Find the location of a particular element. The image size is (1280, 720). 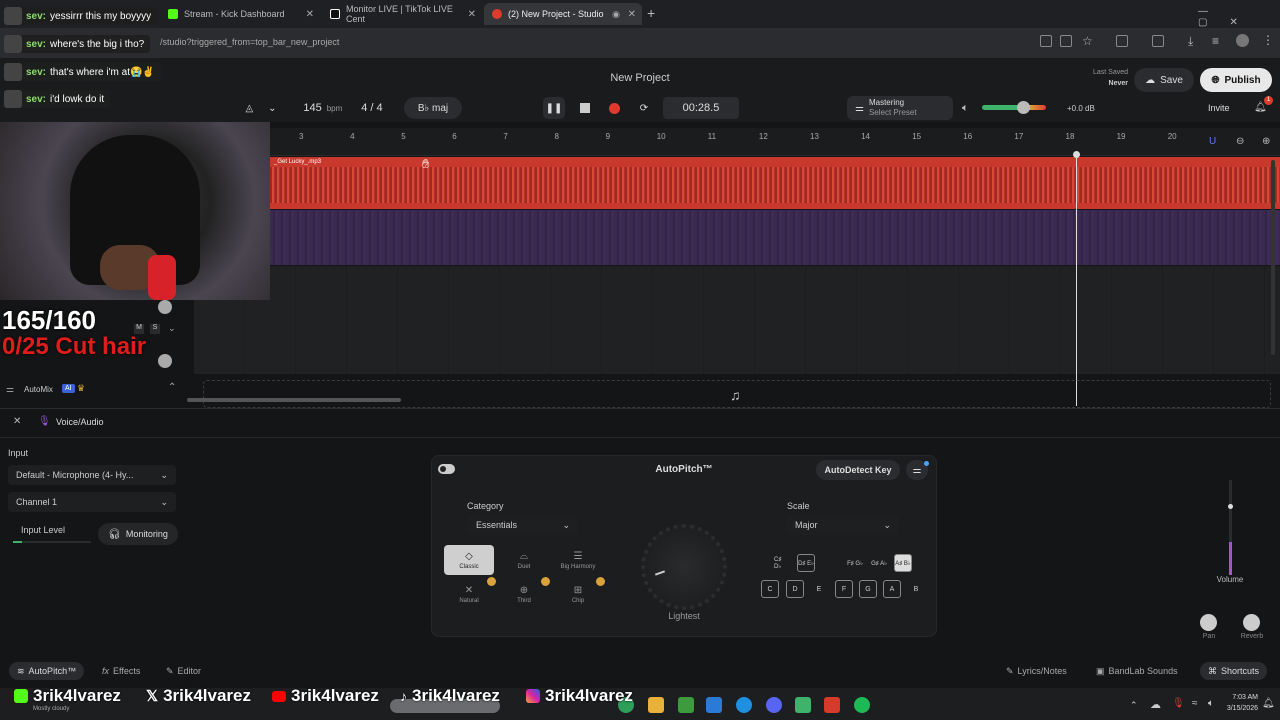

horizontal-scrollbar is located at coordinates (294, 400).